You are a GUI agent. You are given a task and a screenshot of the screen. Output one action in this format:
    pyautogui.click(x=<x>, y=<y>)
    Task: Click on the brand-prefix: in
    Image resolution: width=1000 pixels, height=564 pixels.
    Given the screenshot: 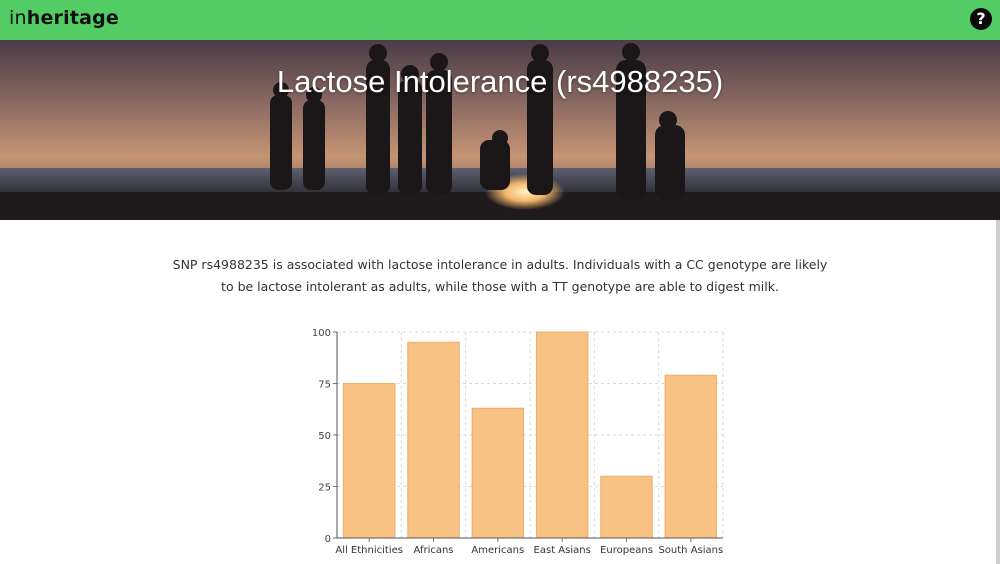 What is the action you would take?
    pyautogui.click(x=18, y=18)
    